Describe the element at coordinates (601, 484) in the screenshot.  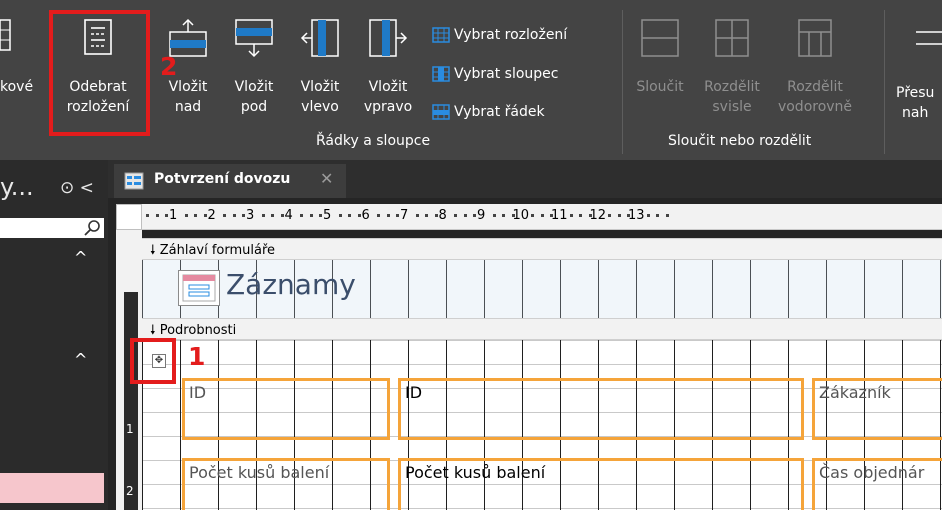
I see `textbox-pocet-kusu-baleni: Počet kusů balení` at that location.